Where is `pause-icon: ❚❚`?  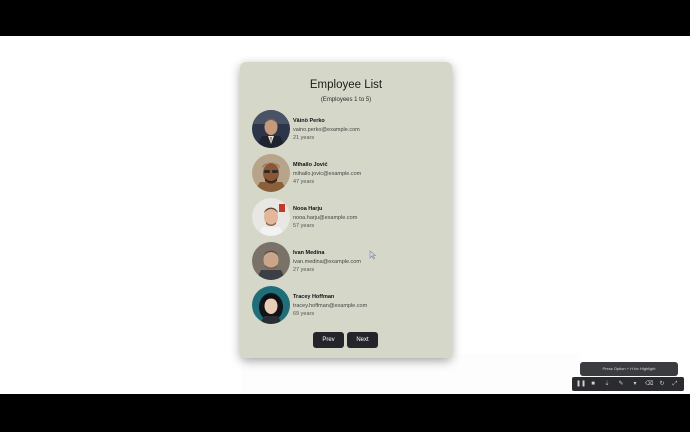 pause-icon: ❚❚ is located at coordinates (581, 384).